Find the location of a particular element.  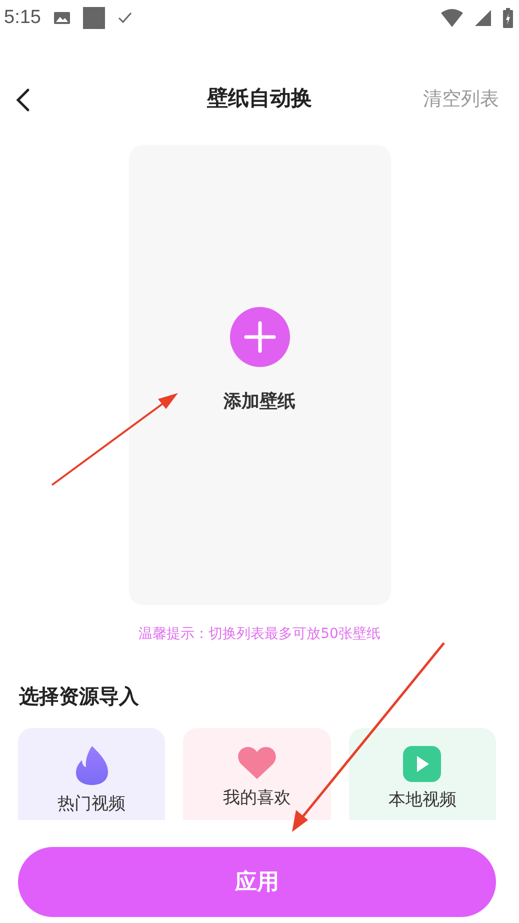

source-card: 我的喜欢 is located at coordinates (257, 774).